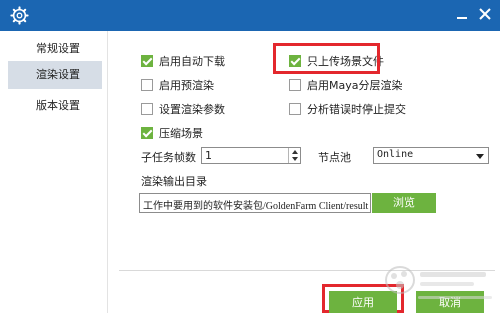 The width and height of the screenshot is (500, 313). I want to click on title-bar, so click(250, 15).